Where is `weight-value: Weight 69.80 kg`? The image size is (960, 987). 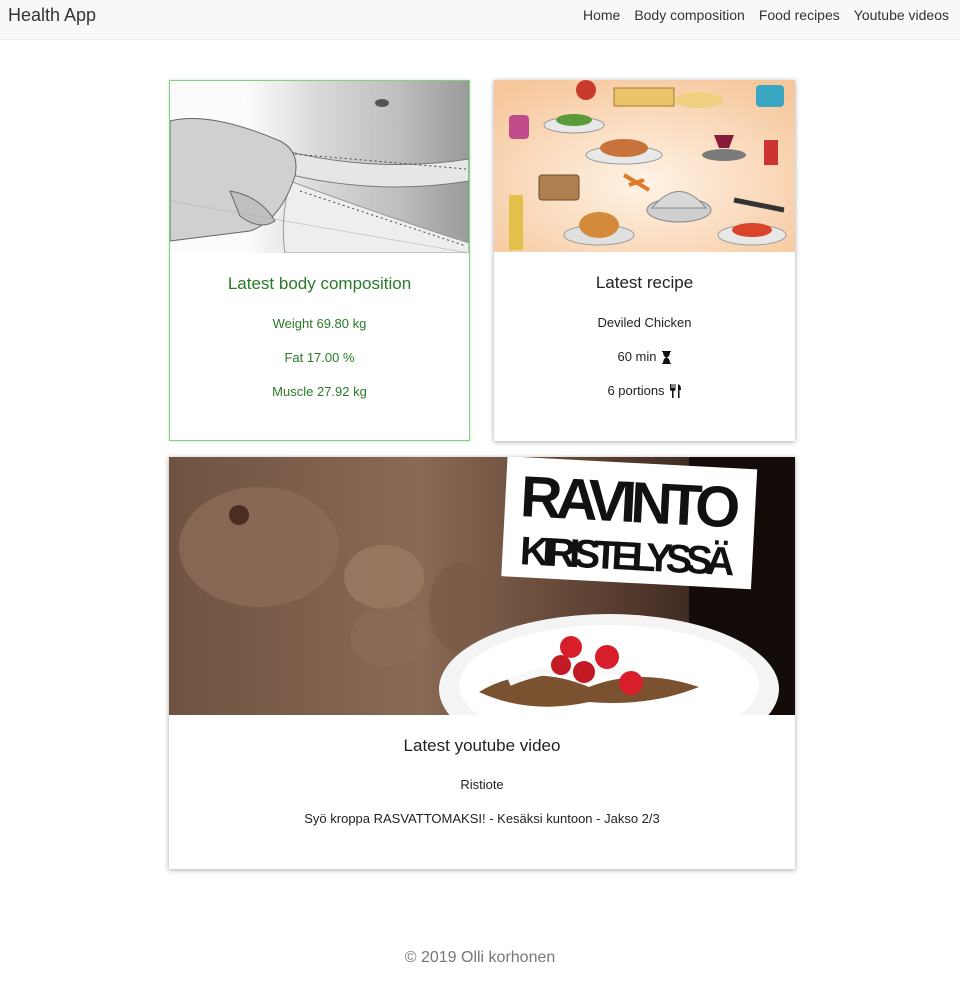 weight-value: Weight 69.80 kg is located at coordinates (319, 323).